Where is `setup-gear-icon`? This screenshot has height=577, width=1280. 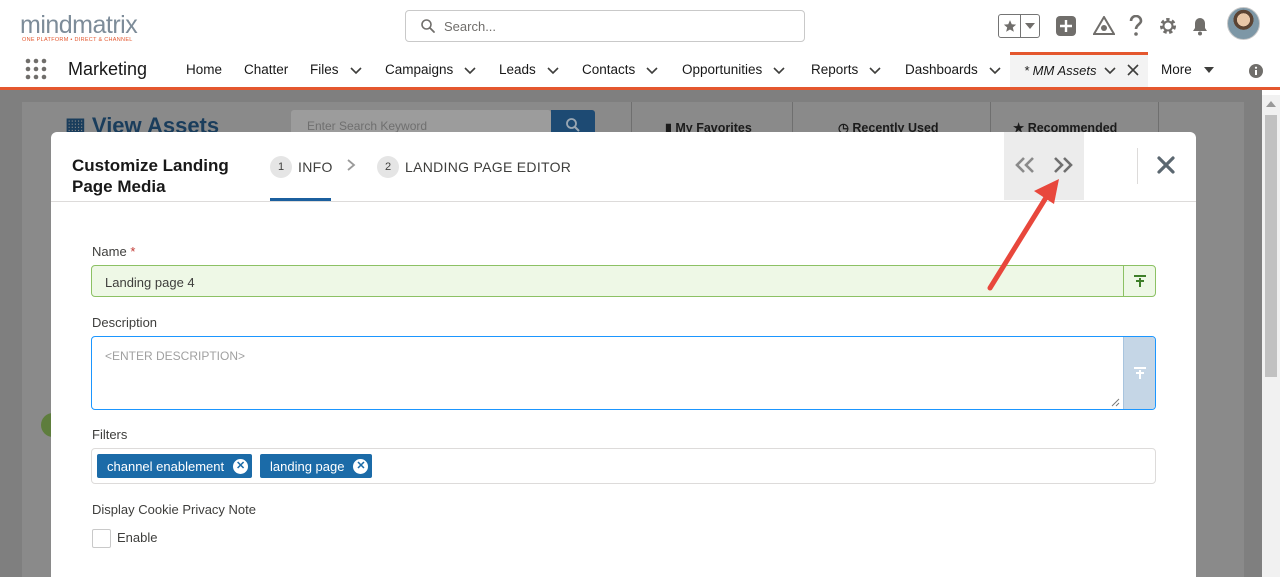 setup-gear-icon is located at coordinates (1168, 26).